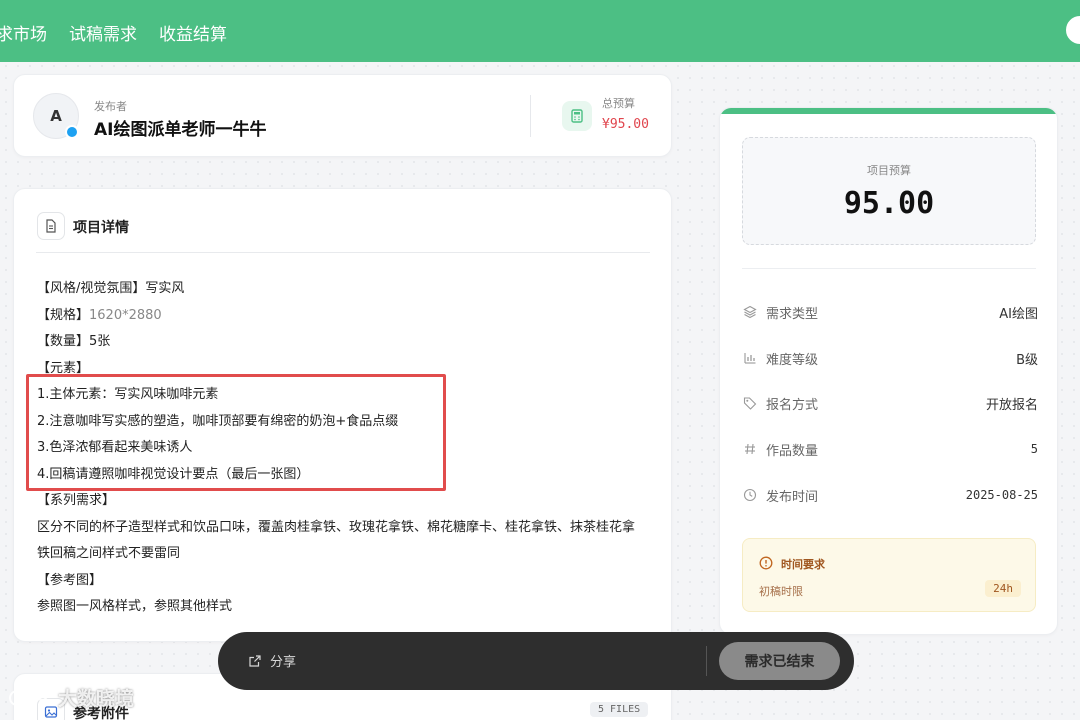 The image size is (1080, 720). Describe the element at coordinates (890, 312) in the screenshot. I see `info-row-type: 需求类型 AI绘图` at that location.